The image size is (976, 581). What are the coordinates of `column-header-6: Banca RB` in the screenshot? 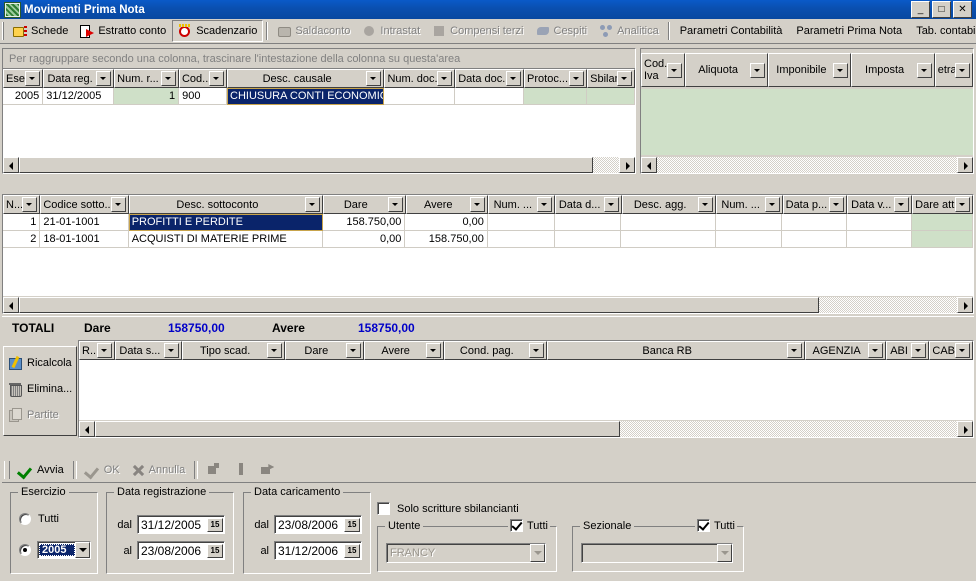 It's located at (675, 350).